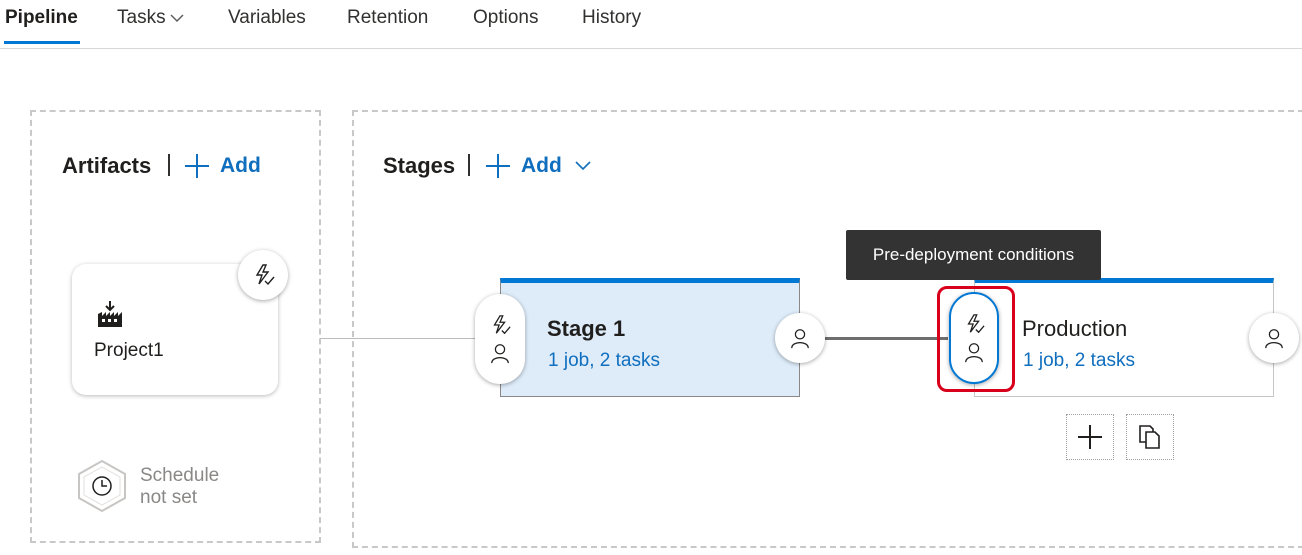  I want to click on tab-variables: Variables, so click(267, 18).